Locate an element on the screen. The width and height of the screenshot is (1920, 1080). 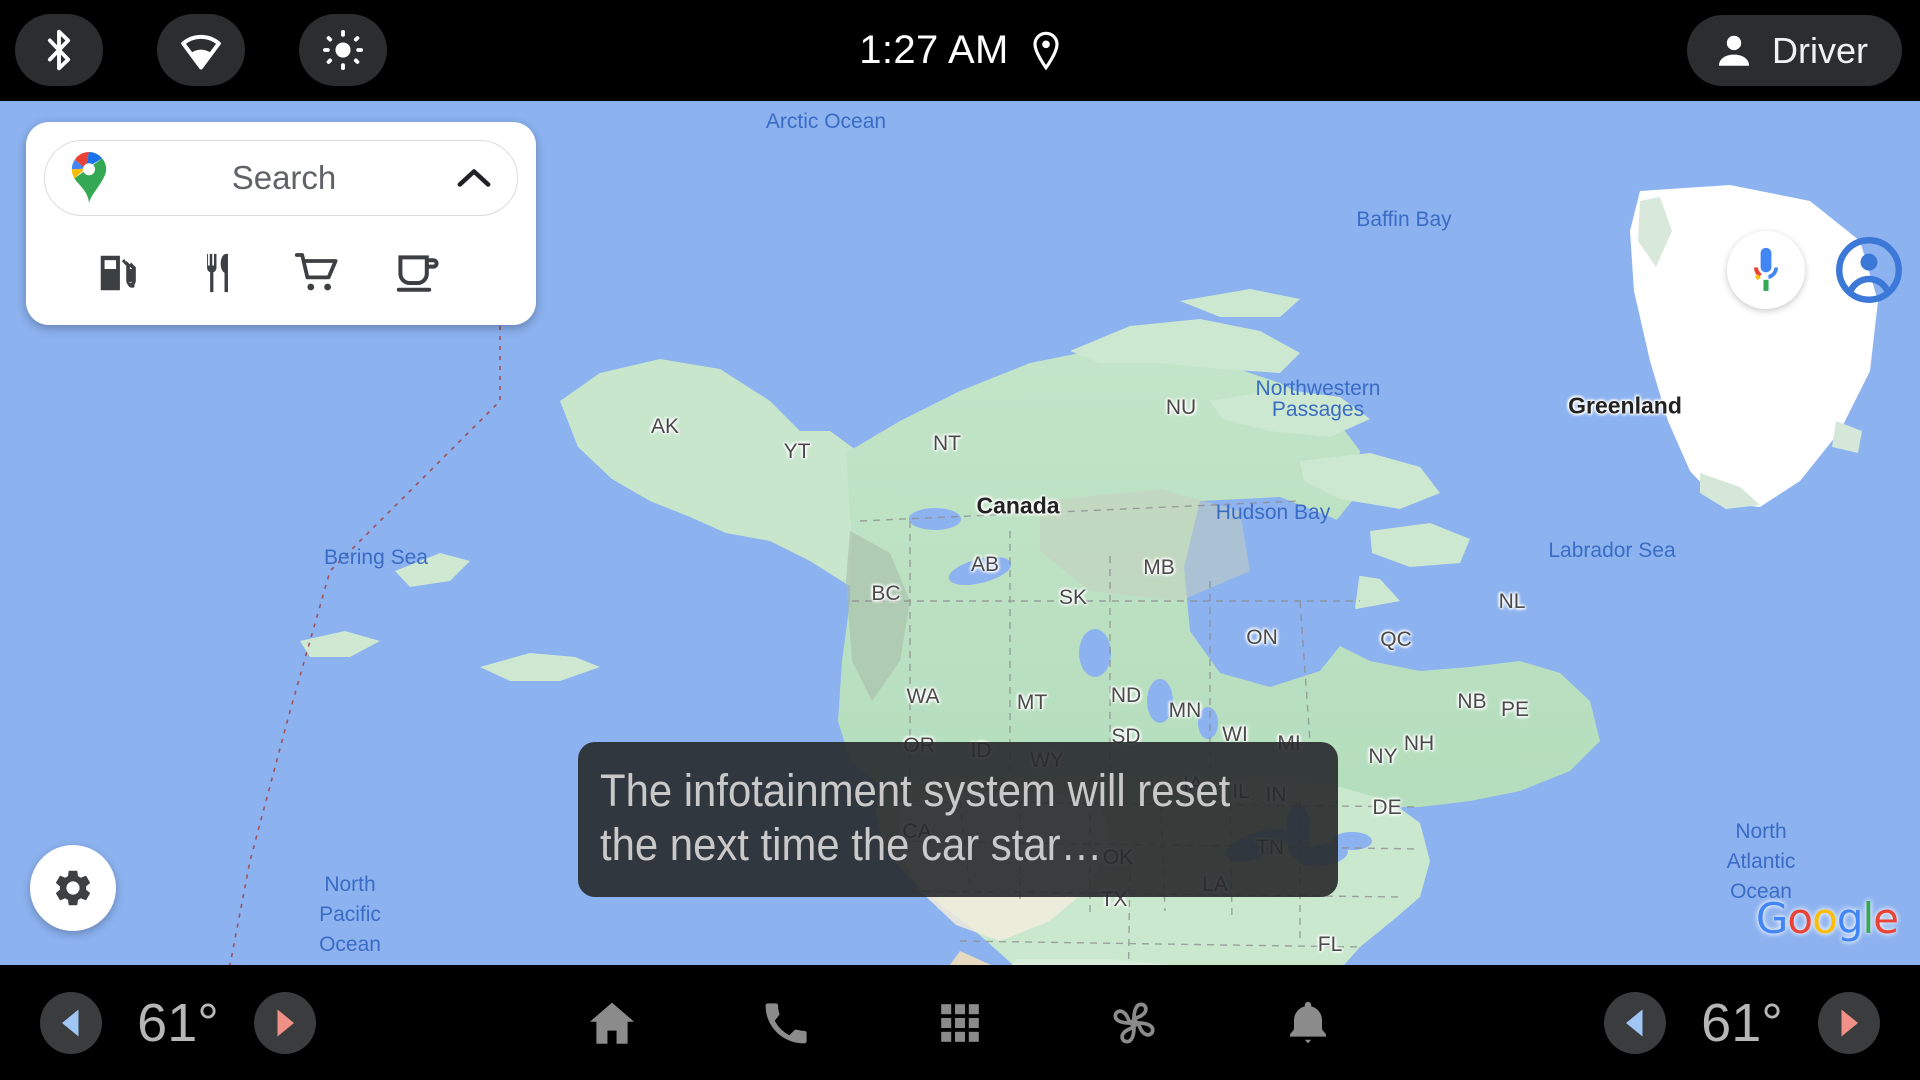
nav-apps-button is located at coordinates (960, 1023).